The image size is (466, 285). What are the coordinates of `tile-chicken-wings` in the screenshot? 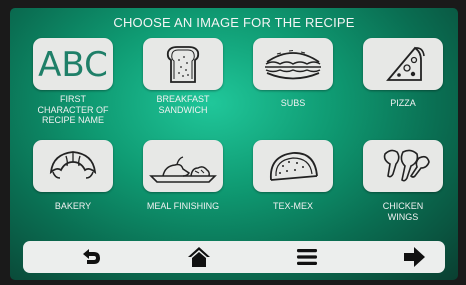 It's located at (403, 166).